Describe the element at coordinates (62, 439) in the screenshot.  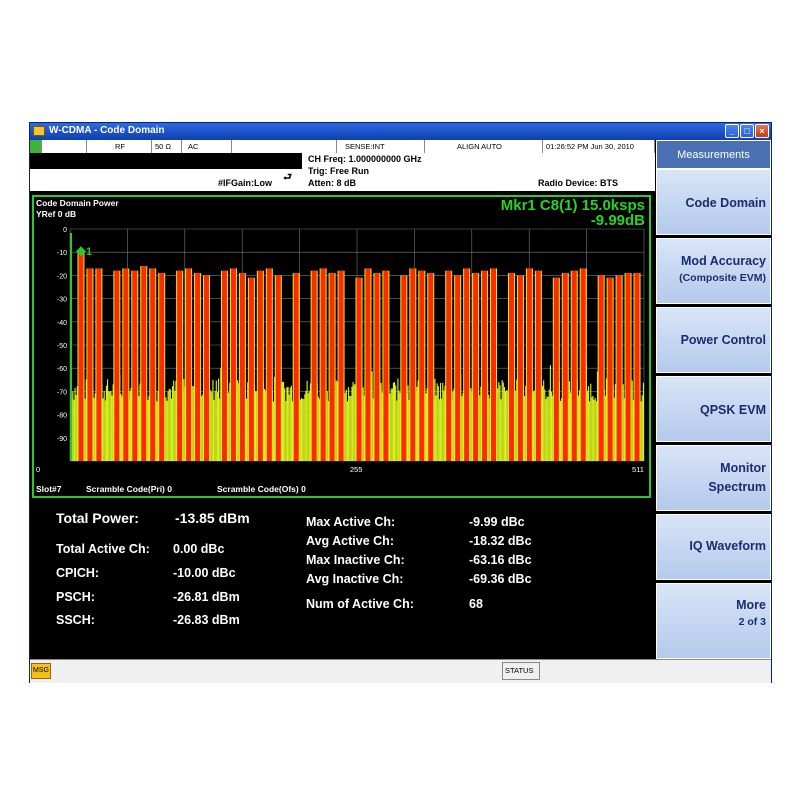
I see `y-tick-label: -90` at that location.